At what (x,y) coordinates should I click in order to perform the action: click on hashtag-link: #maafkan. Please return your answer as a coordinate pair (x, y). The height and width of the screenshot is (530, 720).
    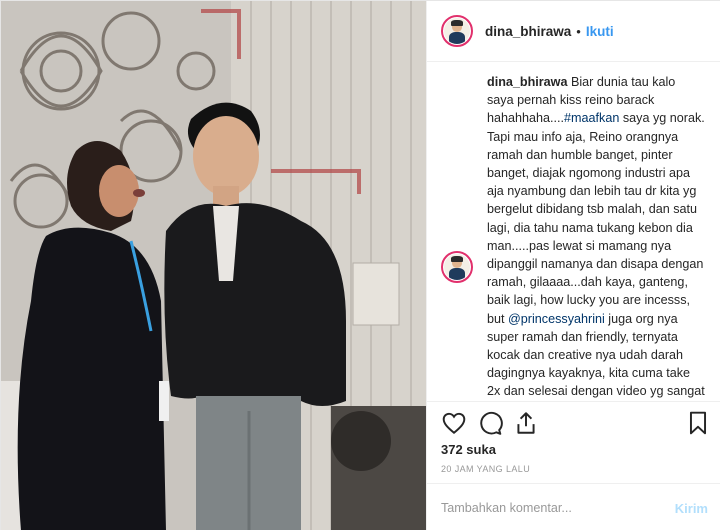
    Looking at the image, I should click on (591, 118).